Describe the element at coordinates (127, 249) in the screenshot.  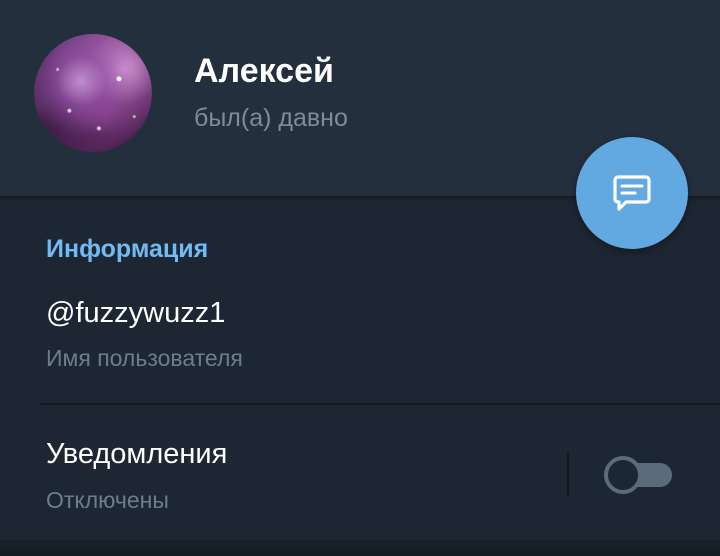
I see `info-section-title: Информация` at that location.